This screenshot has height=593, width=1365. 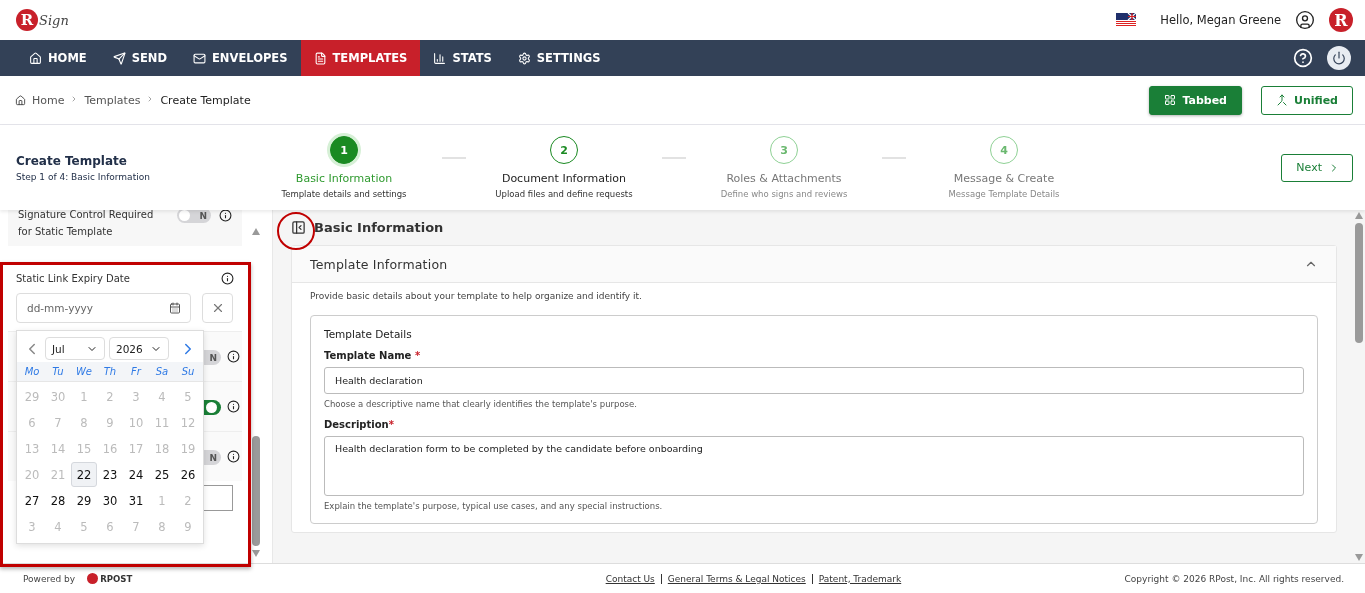 What do you see at coordinates (440, 58) in the screenshot?
I see `bar-chart-icon` at bounding box center [440, 58].